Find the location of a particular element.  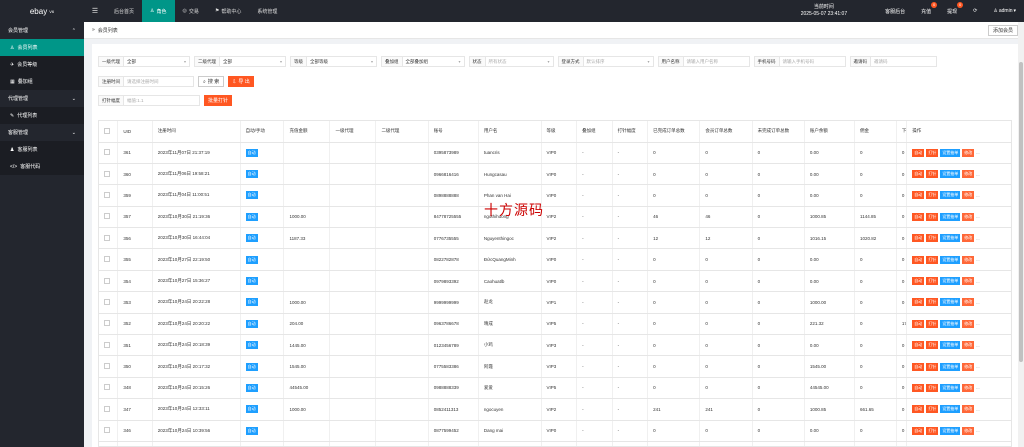

page-scrollbar is located at coordinates (1021, 234).